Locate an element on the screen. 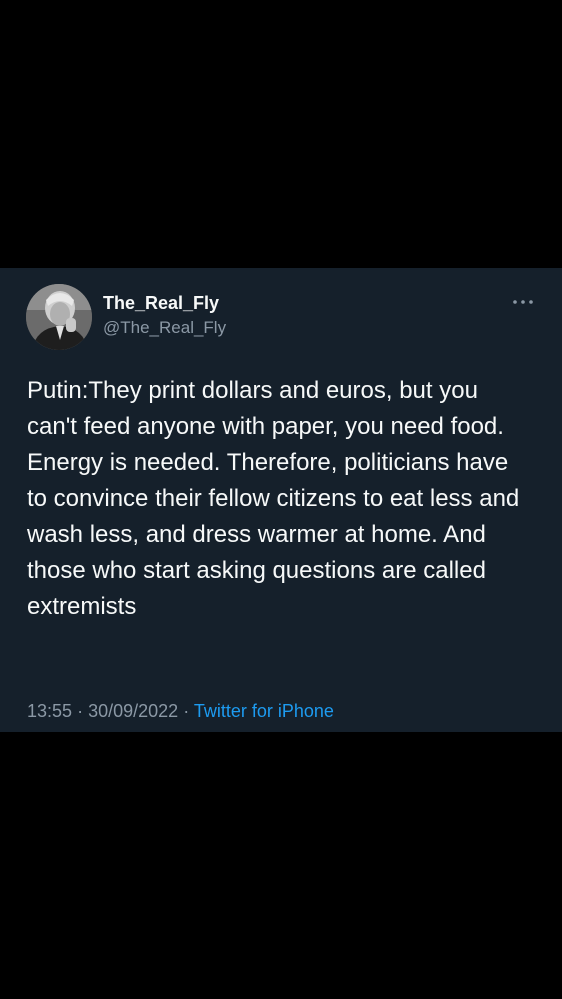 The height and width of the screenshot is (999, 562). avatar-image is located at coordinates (59, 317).